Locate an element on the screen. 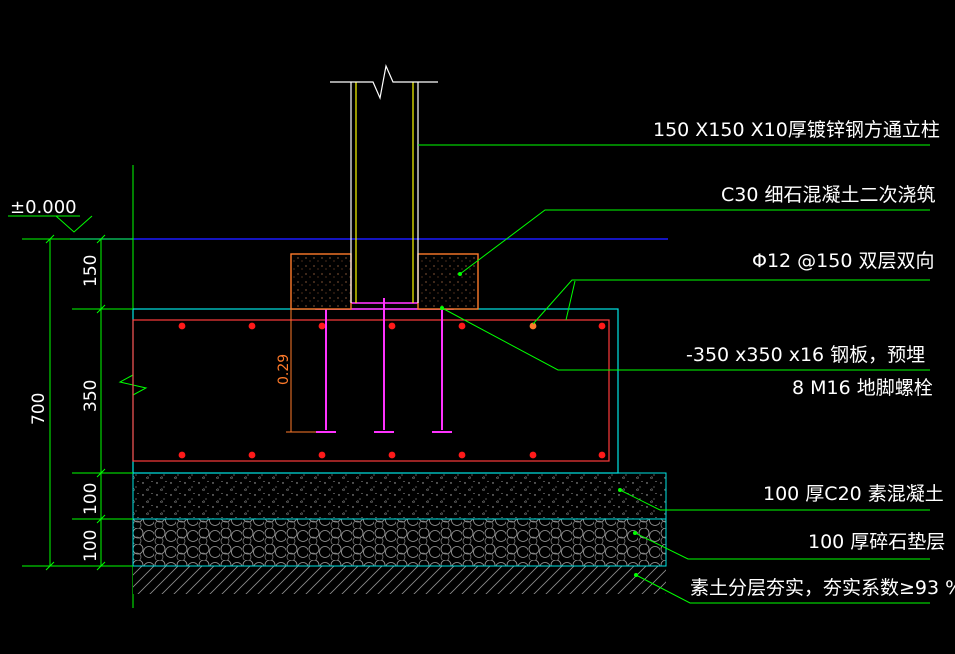 The image size is (955, 654). inner-dimension-label: 0.29 is located at coordinates (284, 369).